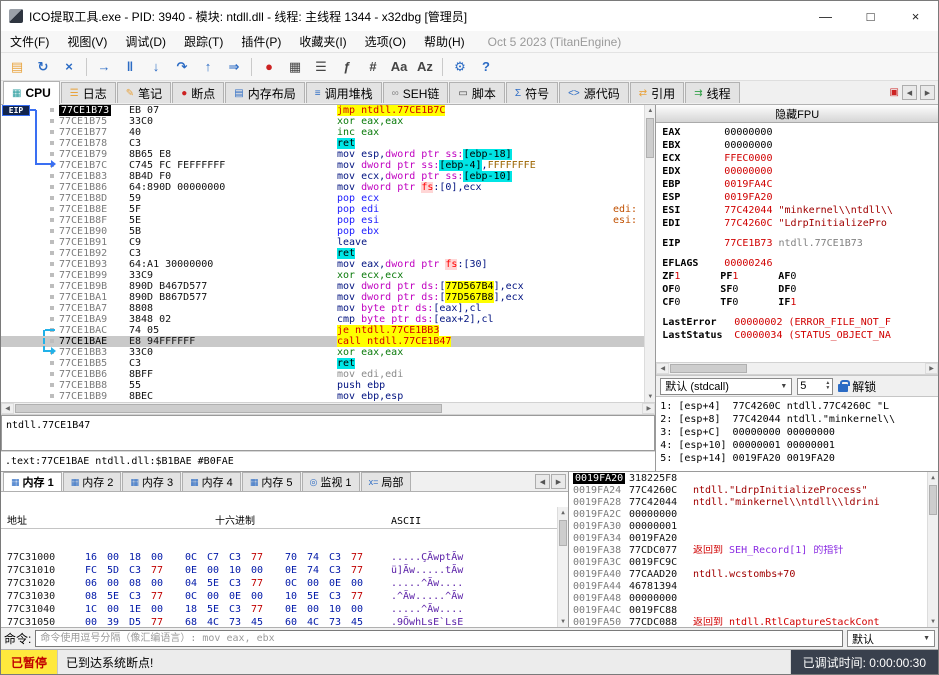 The image size is (939, 675). Describe the element at coordinates (43, 67) in the screenshot. I see `restart-icon: ↻` at that location.